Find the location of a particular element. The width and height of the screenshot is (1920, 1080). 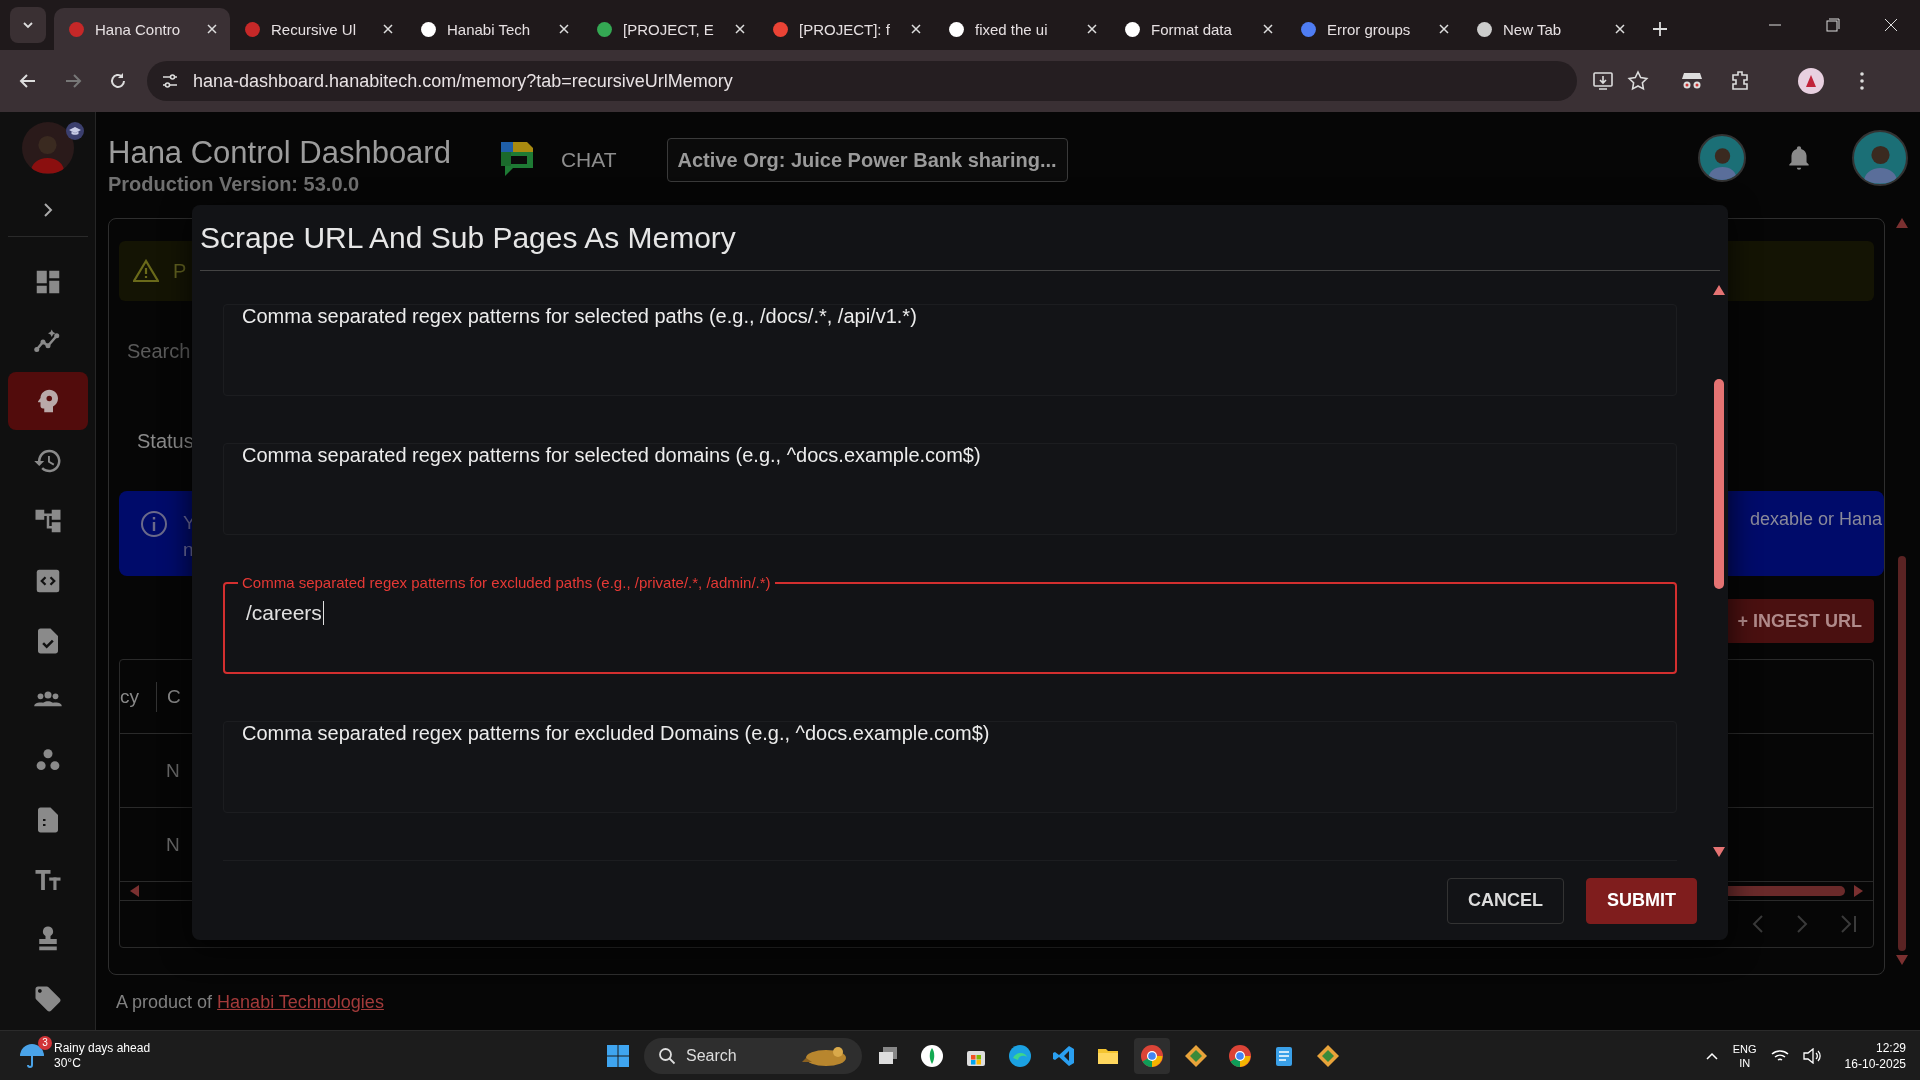

address-bar: hana-dashboard.hanabitech.com/memory?tab=recursiveUrlMemory is located at coordinates (862, 81).